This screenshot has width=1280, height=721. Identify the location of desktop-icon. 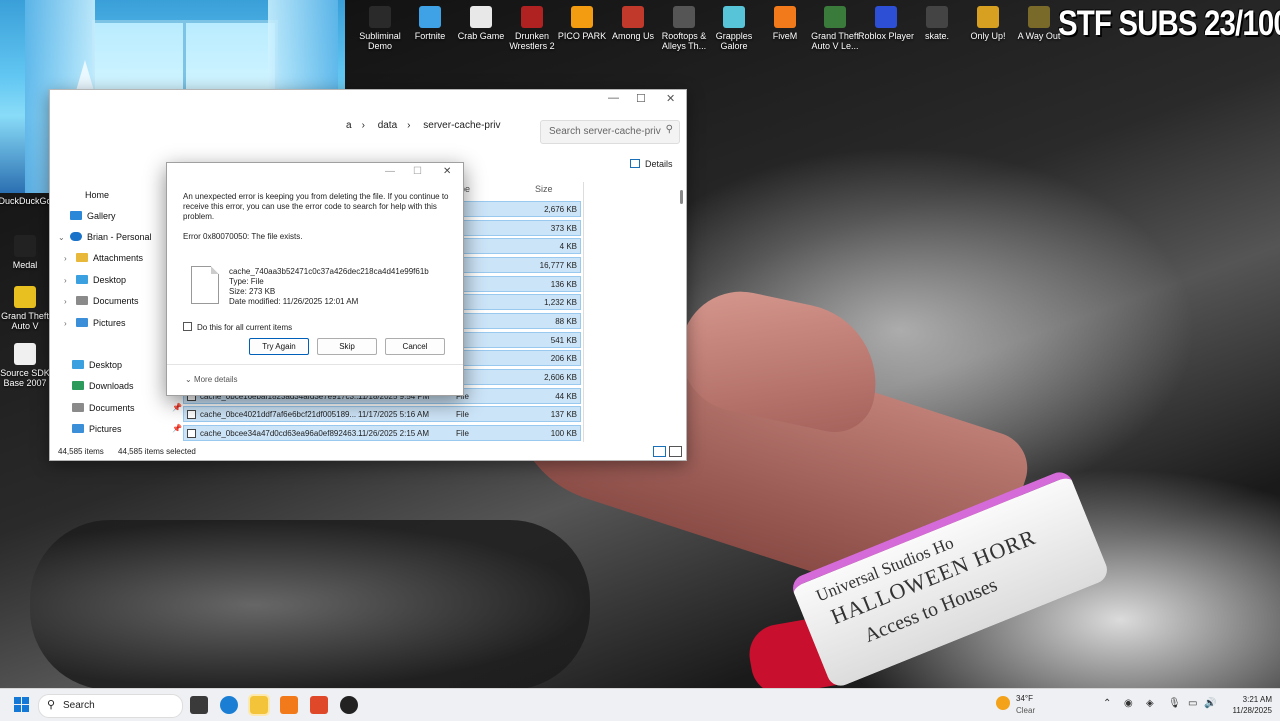
(78, 364).